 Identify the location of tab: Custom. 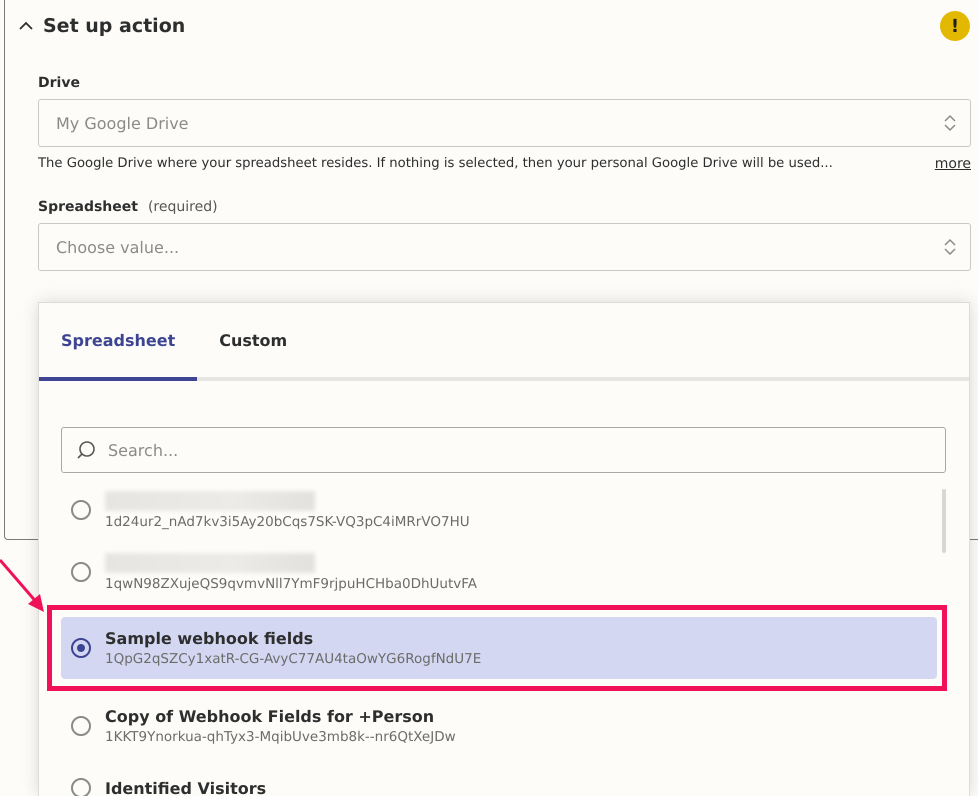
(253, 342).